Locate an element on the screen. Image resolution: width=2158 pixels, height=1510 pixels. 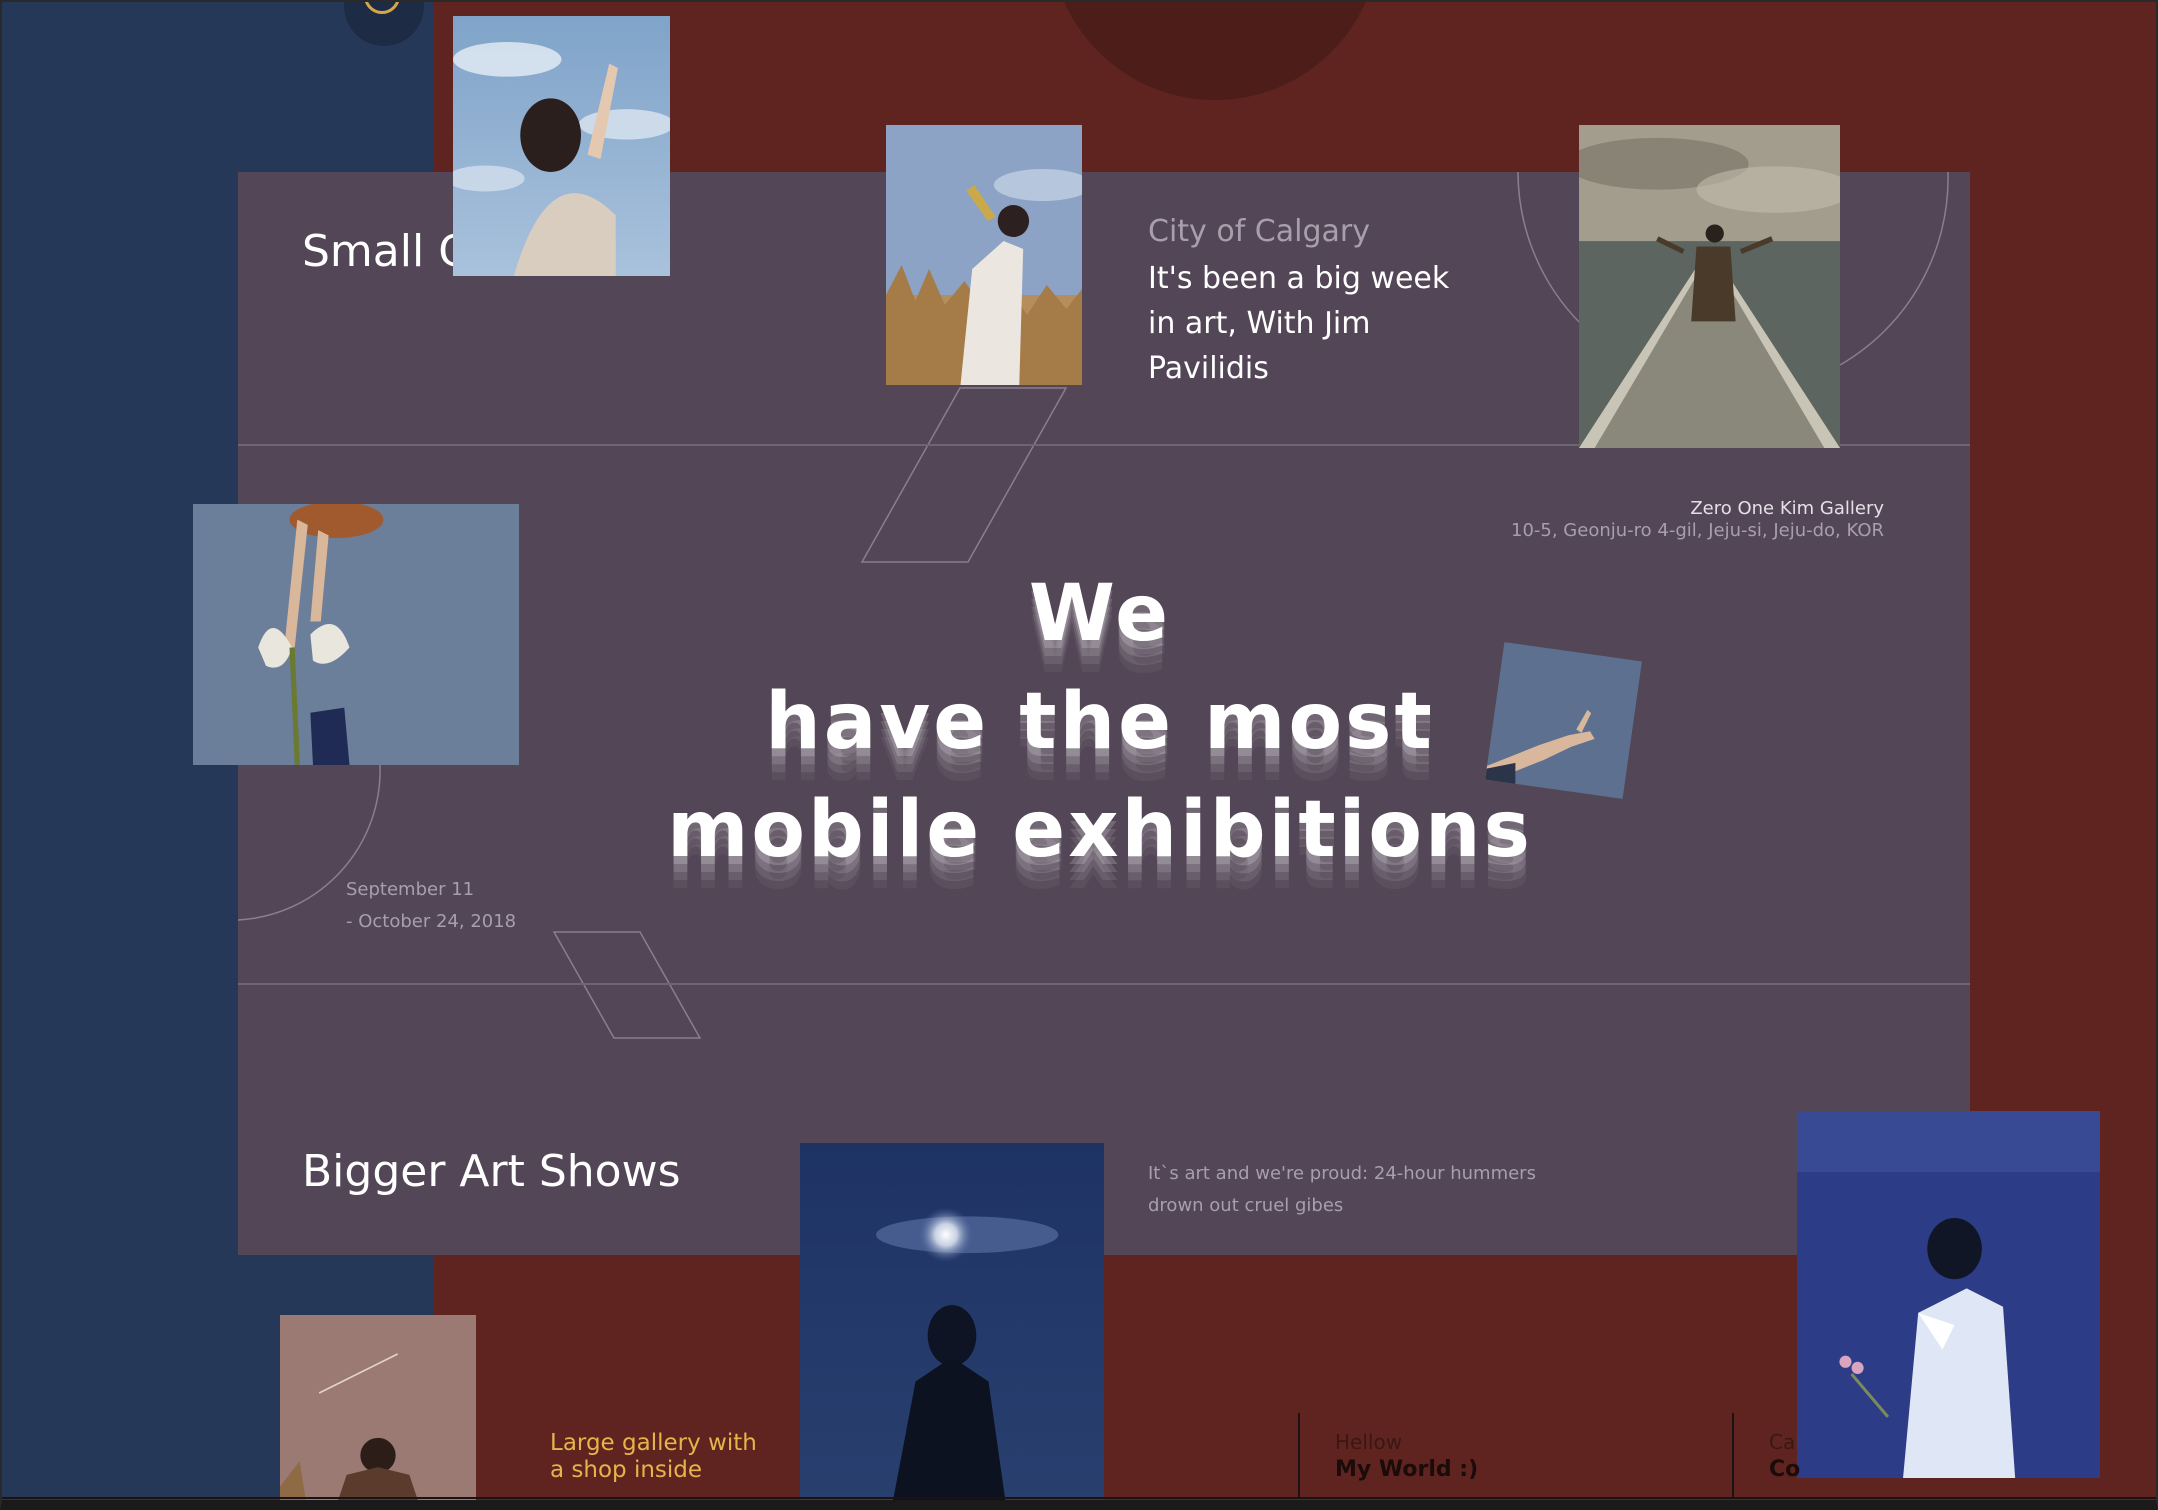
partial-label: Ca is located at coordinates (1782, 1442).